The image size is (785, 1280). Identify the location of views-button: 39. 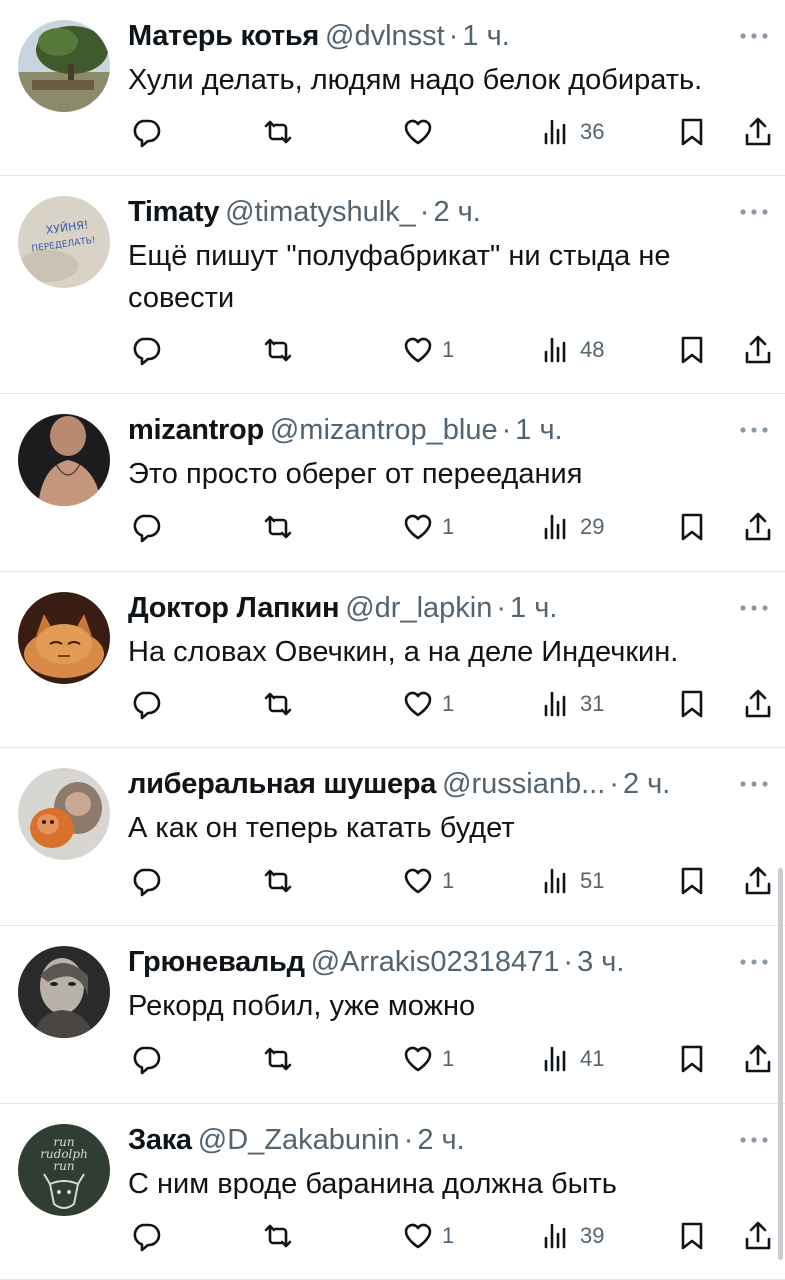
(572, 1236).